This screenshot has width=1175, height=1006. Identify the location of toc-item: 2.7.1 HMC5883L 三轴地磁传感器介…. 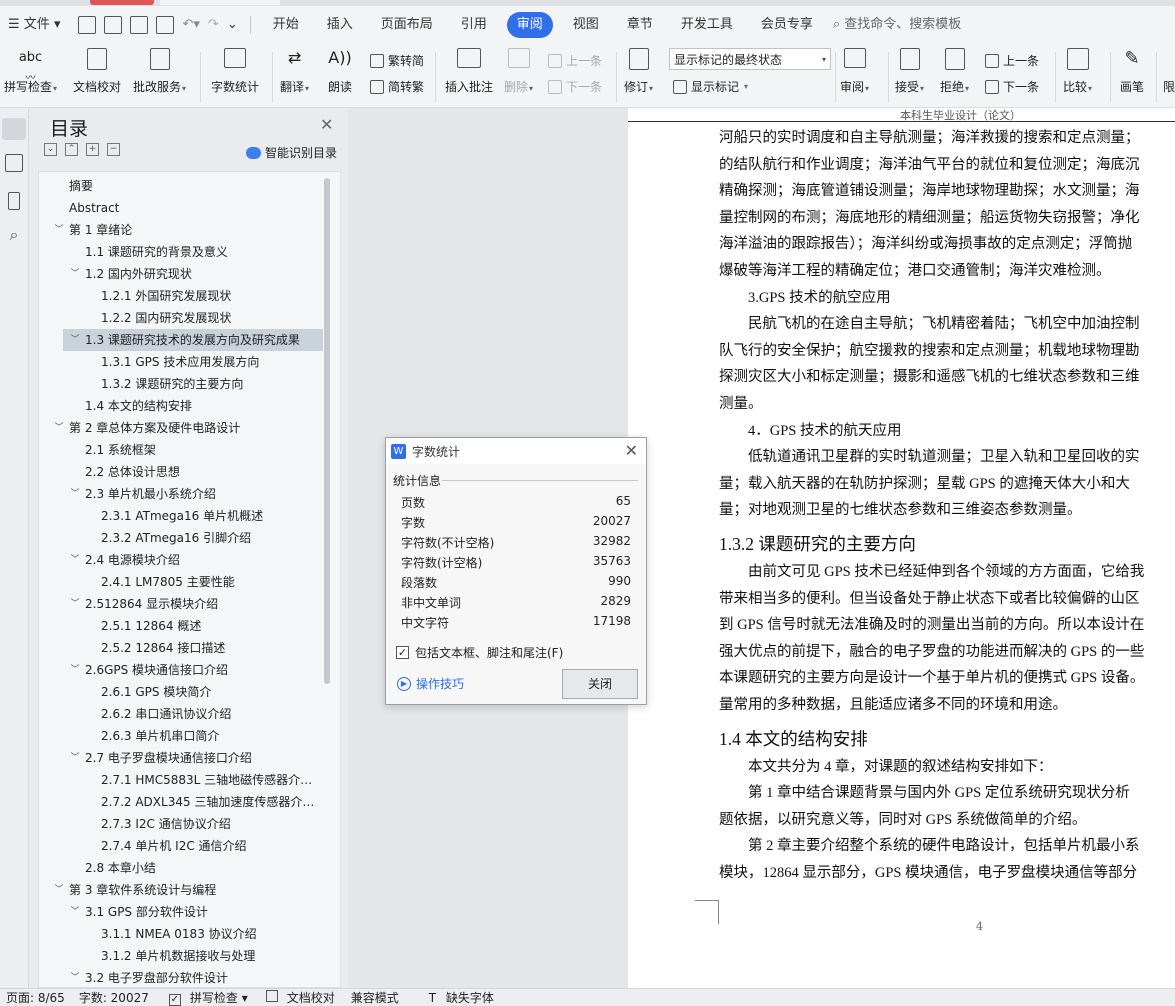
(206, 780).